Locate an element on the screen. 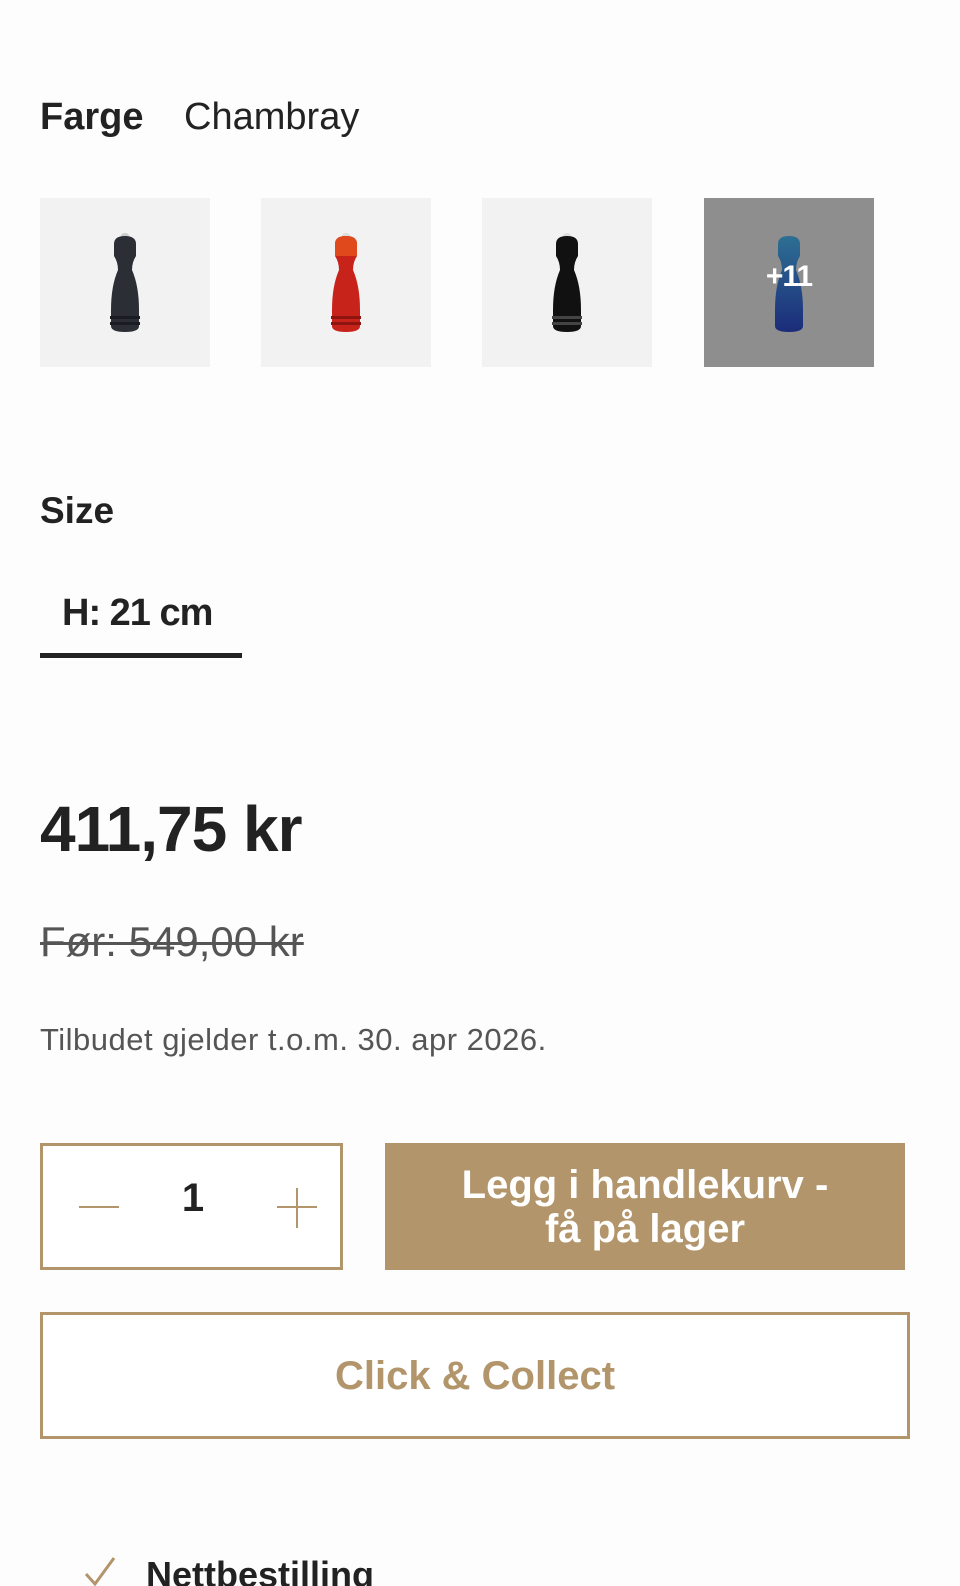 This screenshot has width=960, height=1586. add-to-cart-line1: Legg i handlekurv - is located at coordinates (645, 1184).